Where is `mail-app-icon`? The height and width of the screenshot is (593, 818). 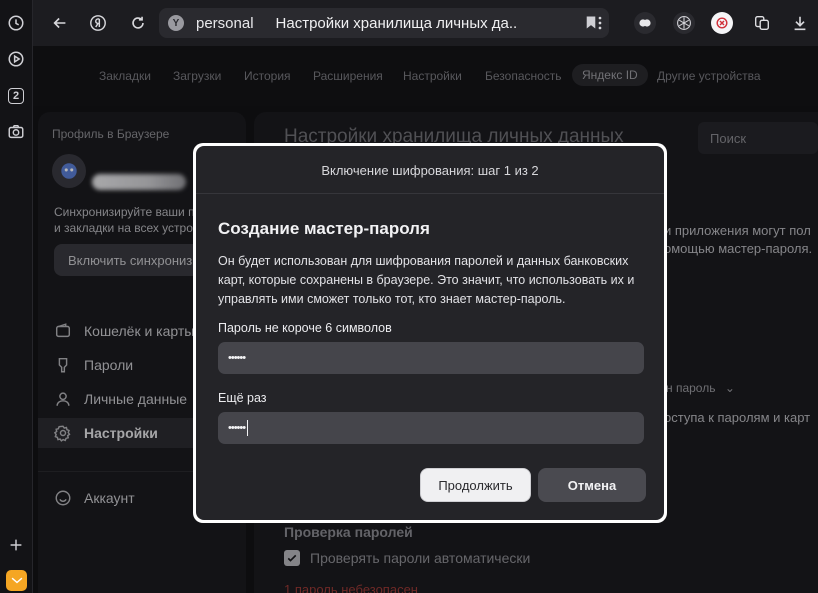
mail-app-icon is located at coordinates (16, 580).